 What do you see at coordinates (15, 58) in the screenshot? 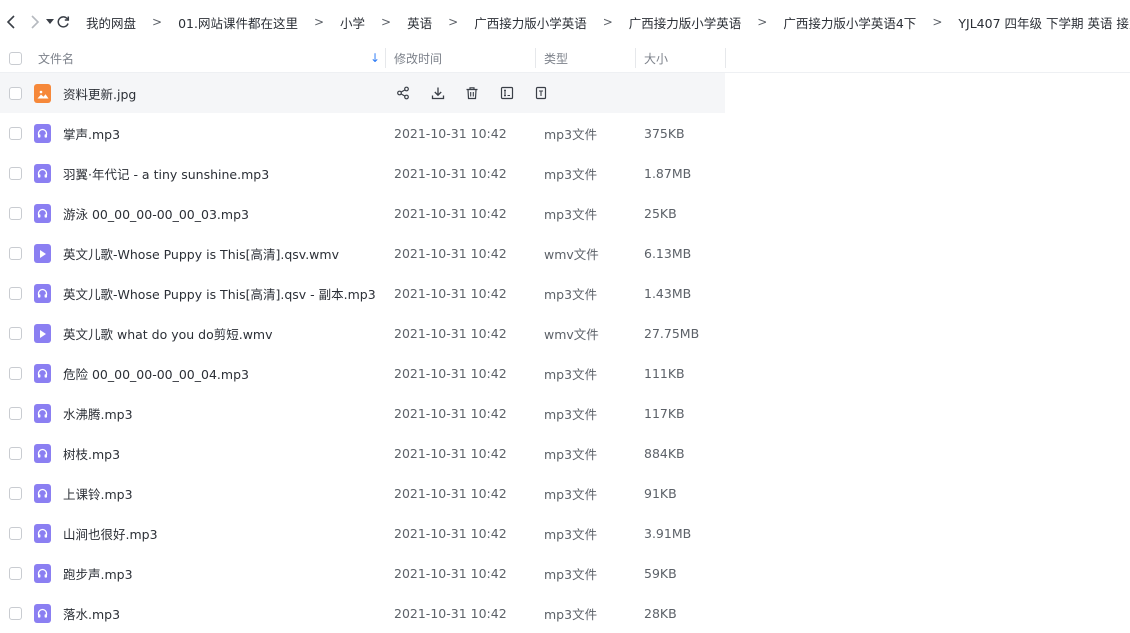
I see `select-all-checkbox` at bounding box center [15, 58].